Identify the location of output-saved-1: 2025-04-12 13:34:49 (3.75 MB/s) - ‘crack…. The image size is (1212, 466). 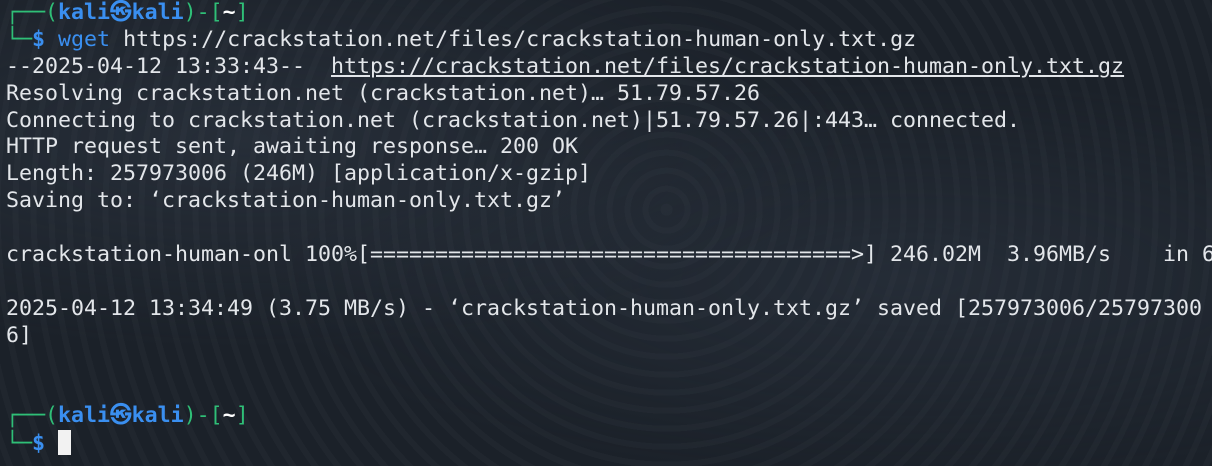
(604, 308).